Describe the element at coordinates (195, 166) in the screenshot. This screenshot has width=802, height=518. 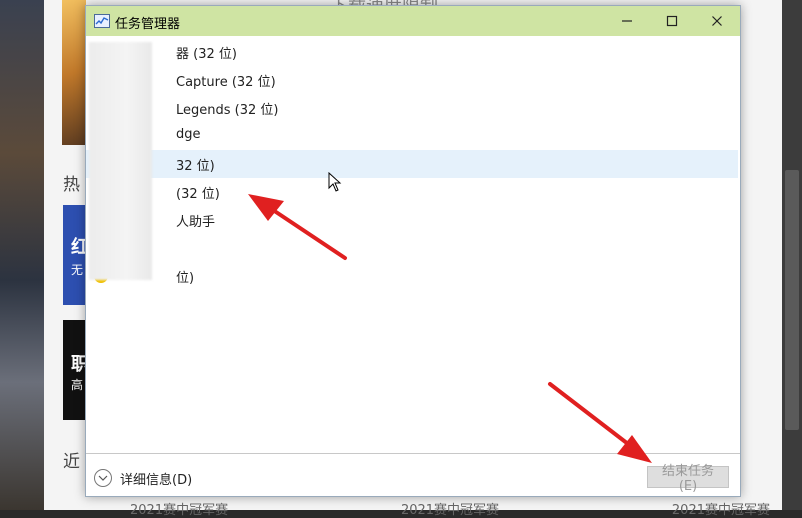
I see `process-name: 32 位)` at that location.